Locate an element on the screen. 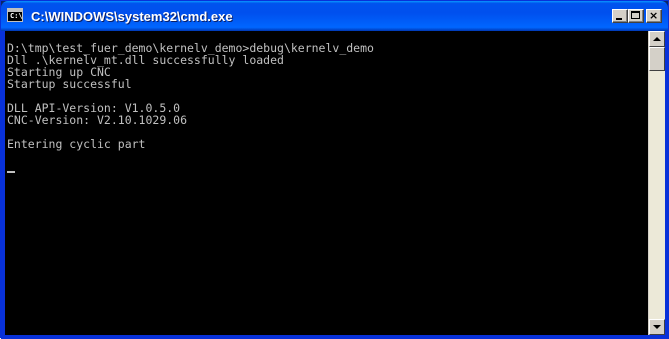  title-bar: C:\ C:\WINDOWS\system32\cmd.exe × is located at coordinates (334, 16).